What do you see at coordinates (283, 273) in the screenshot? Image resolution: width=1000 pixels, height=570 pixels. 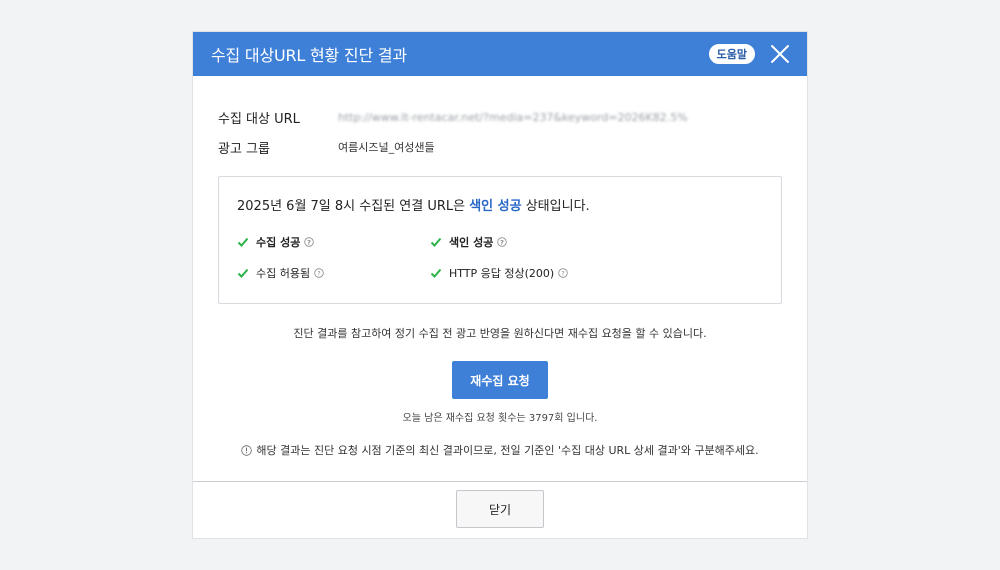 I see `check-label: 수집 허용됨` at bounding box center [283, 273].